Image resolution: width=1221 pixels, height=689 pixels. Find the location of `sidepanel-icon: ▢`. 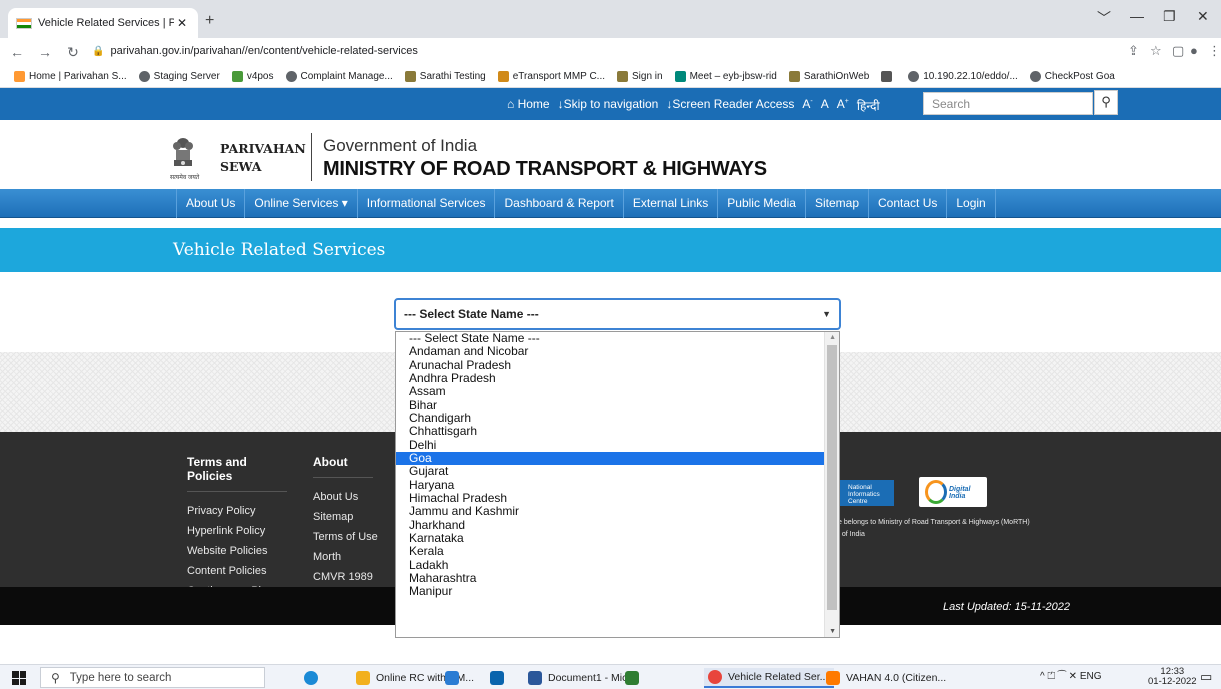

sidepanel-icon: ▢ is located at coordinates (1178, 51).